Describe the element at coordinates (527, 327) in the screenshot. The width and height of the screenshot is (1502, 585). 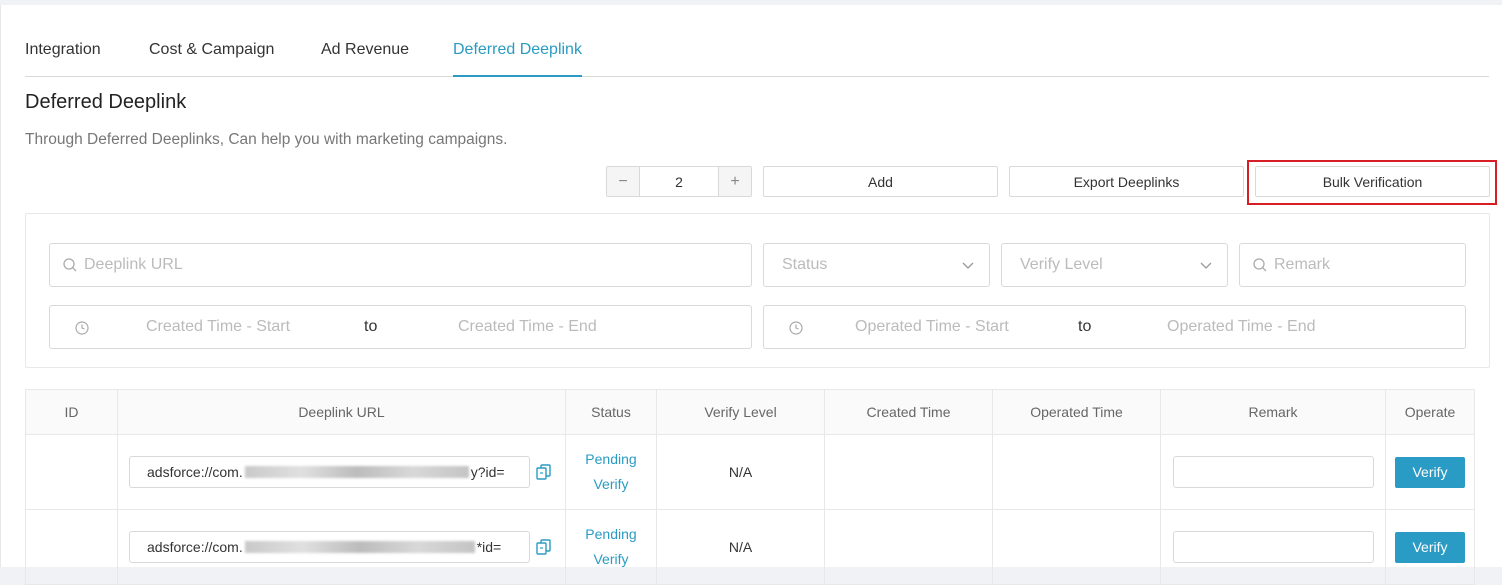
I see `created-time-end: Created Time - End` at that location.